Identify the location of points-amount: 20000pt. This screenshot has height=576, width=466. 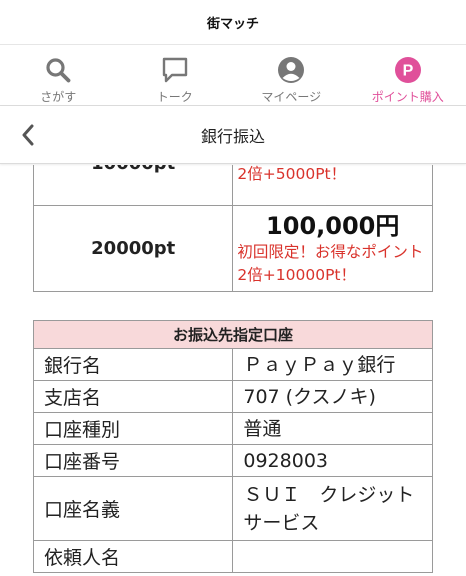
(133, 248).